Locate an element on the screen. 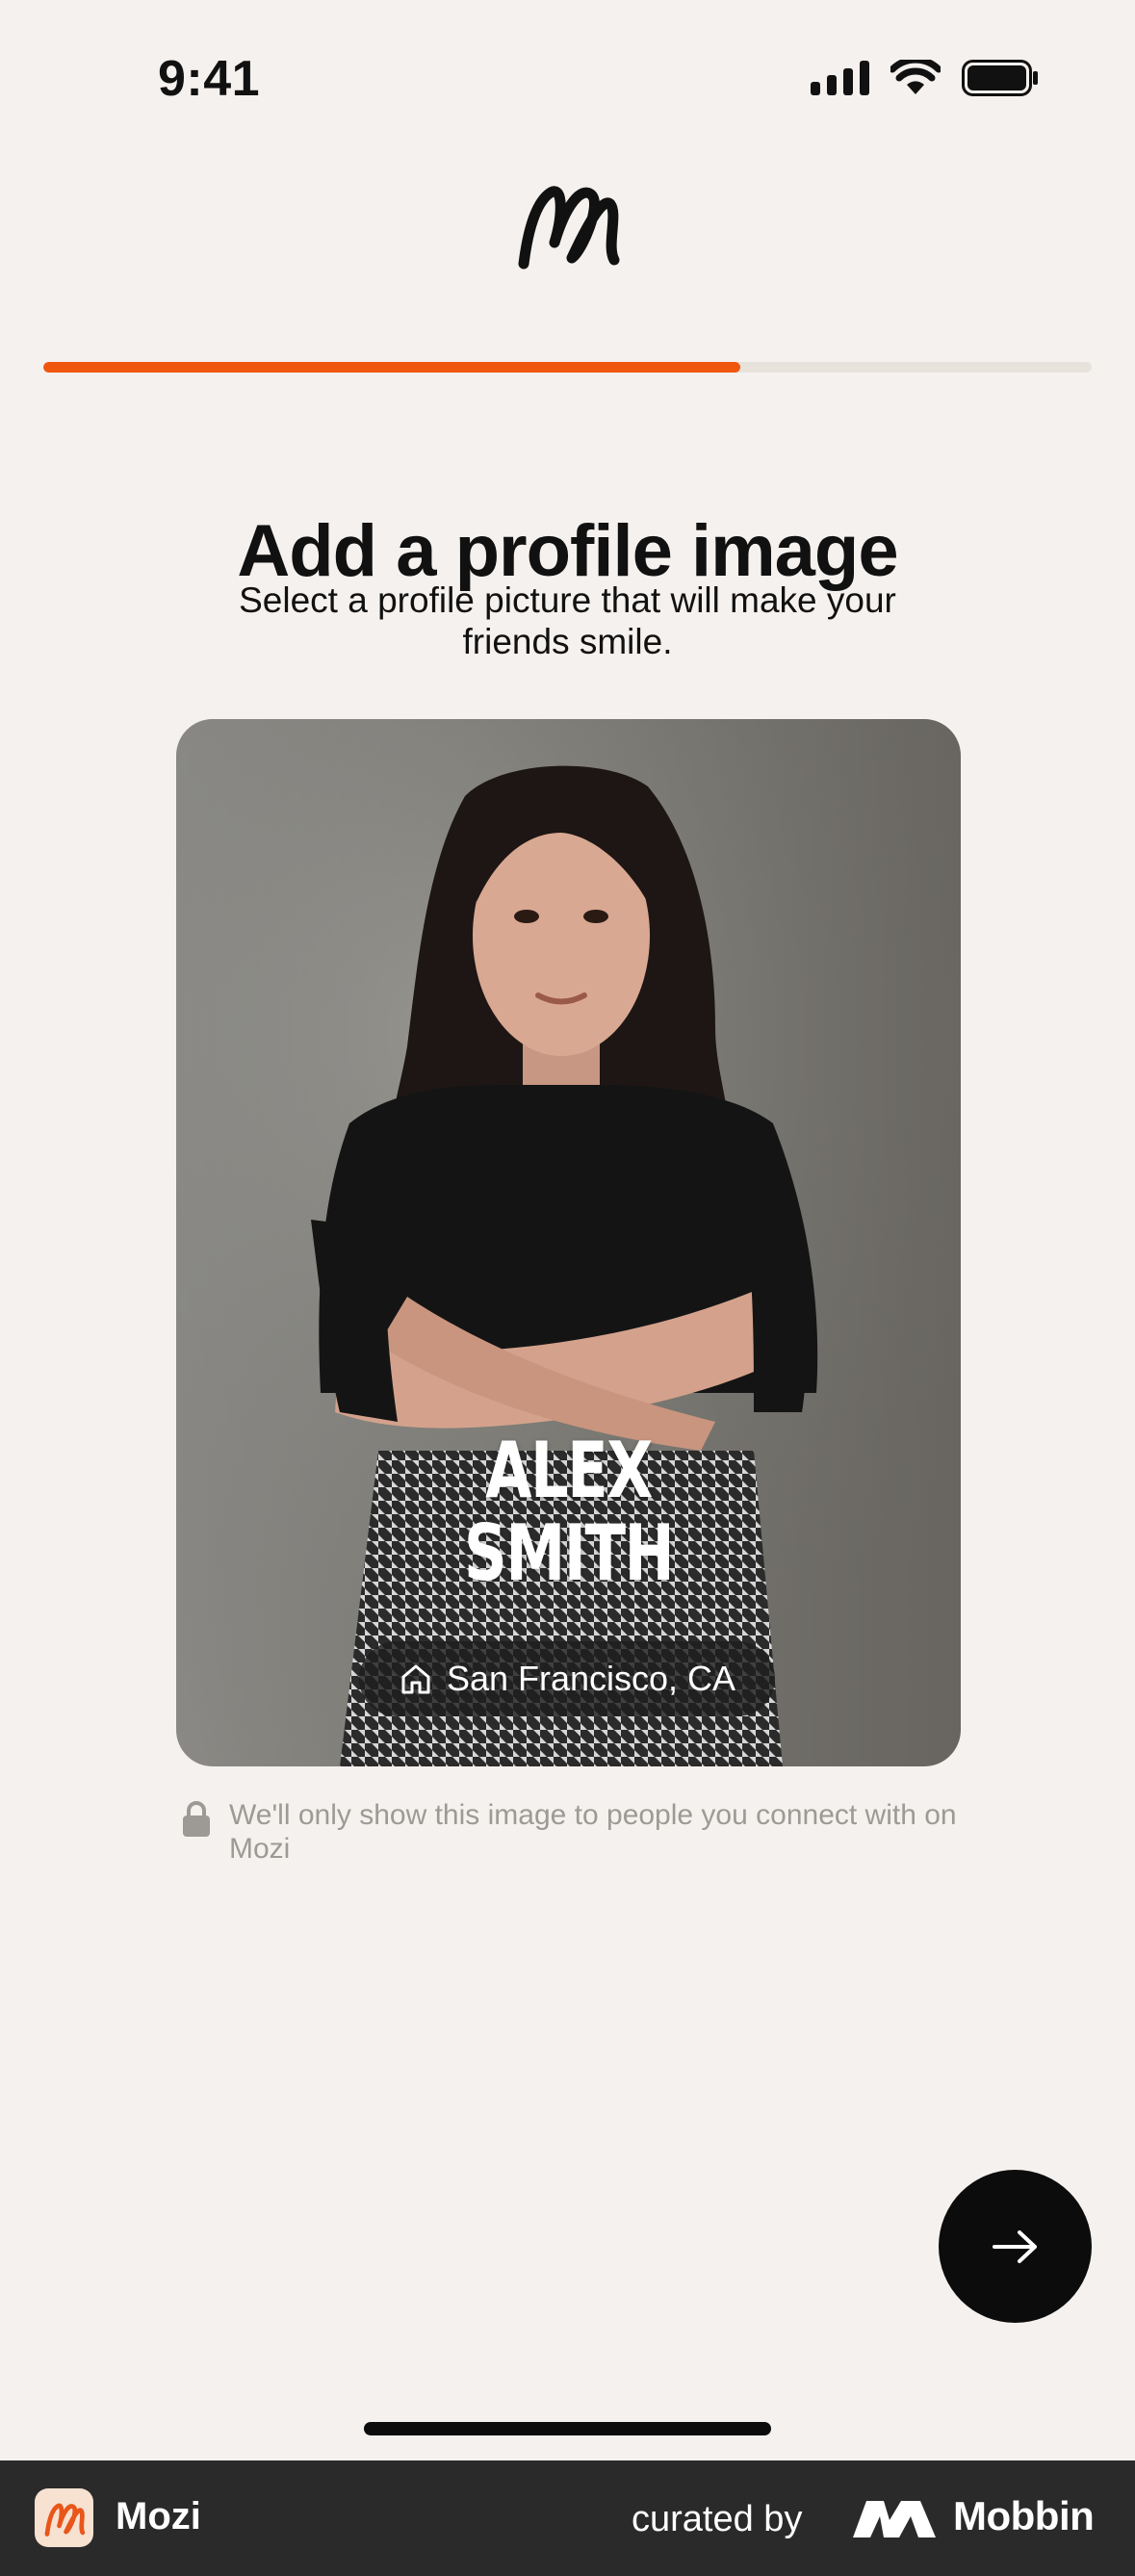  battery-icon is located at coordinates (1000, 78).